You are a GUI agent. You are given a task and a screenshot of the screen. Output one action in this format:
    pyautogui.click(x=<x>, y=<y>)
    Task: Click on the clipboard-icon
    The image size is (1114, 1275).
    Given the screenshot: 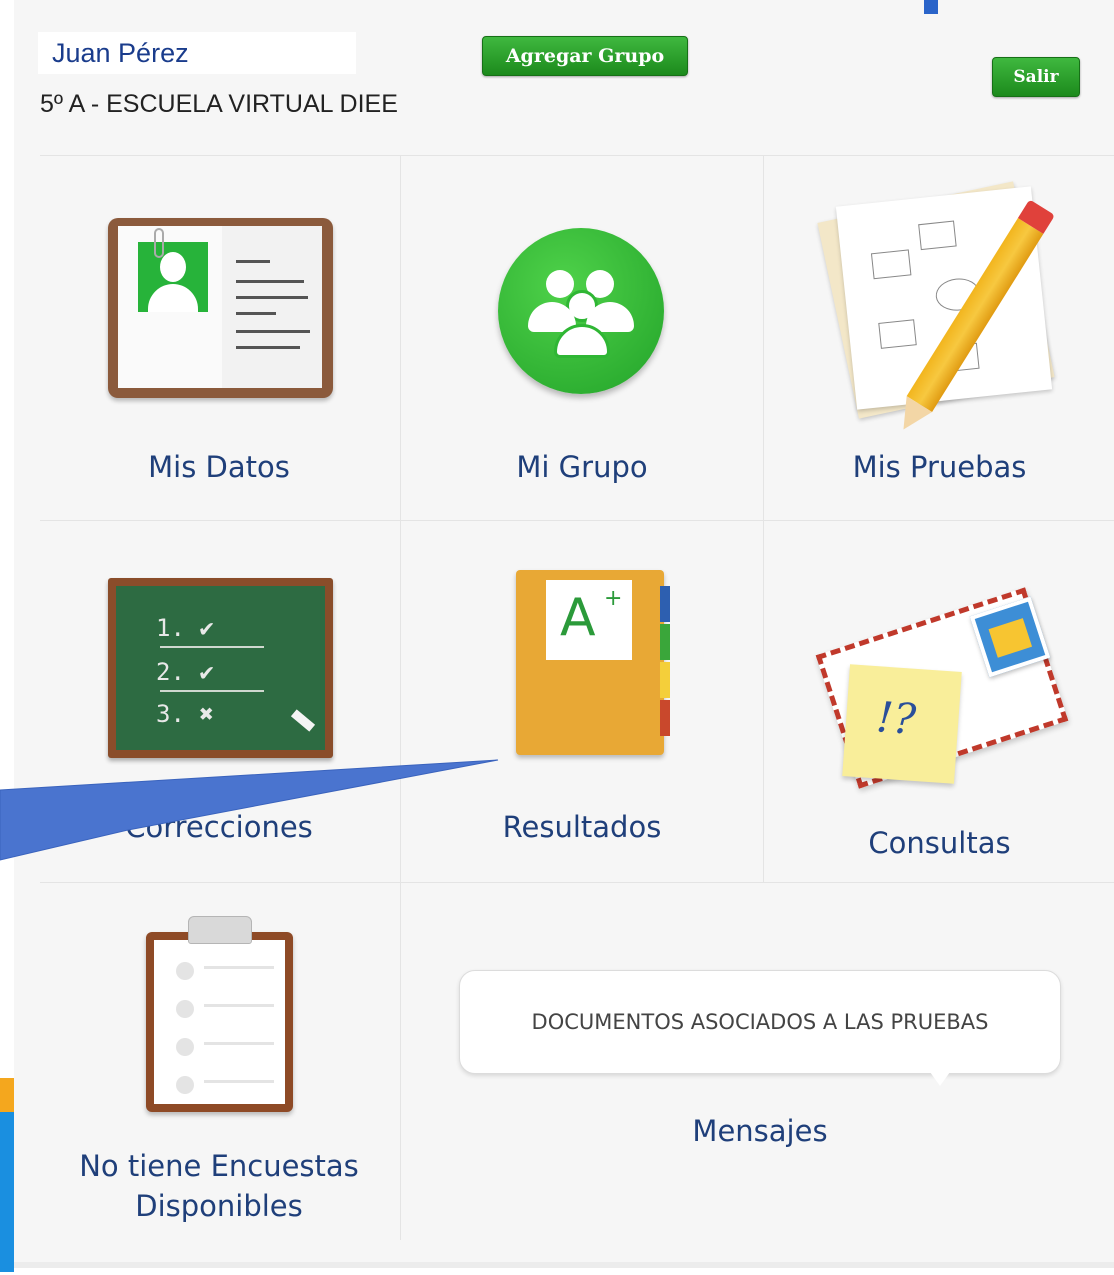 What is the action you would take?
    pyautogui.click(x=219, y=1014)
    